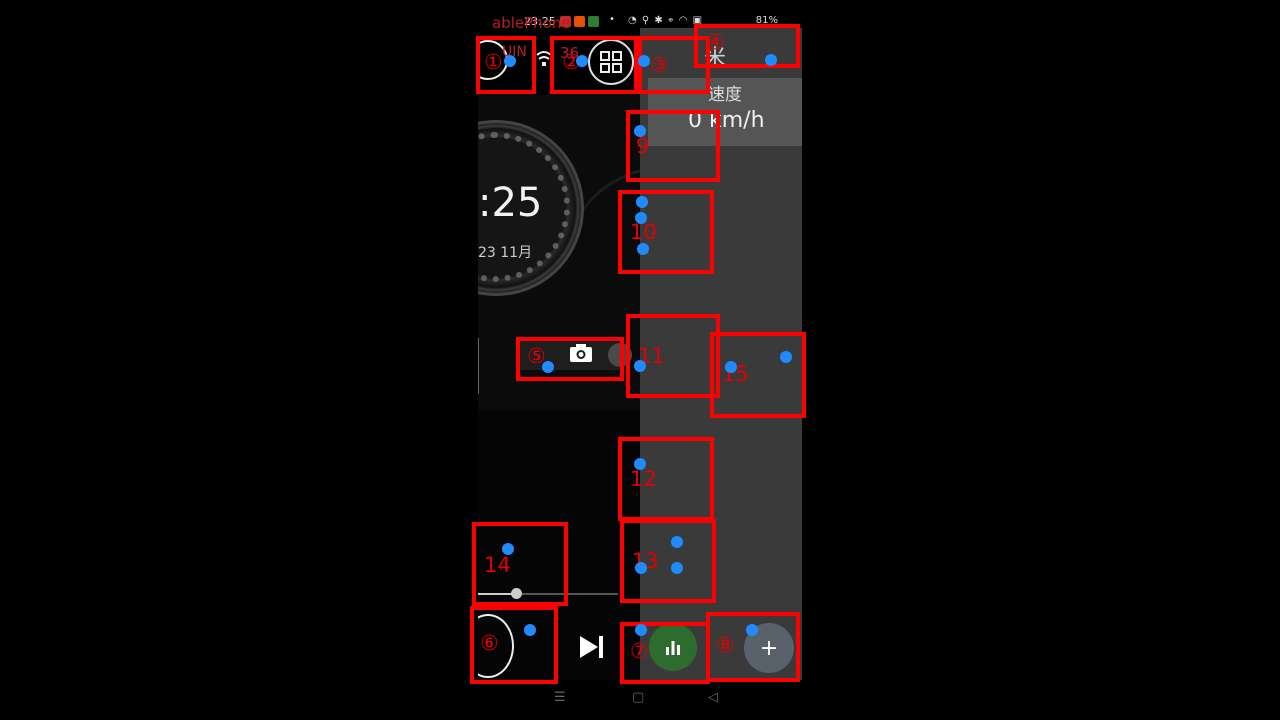 This screenshot has width=1280, height=720. I want to click on menu-nav-icon: ☰, so click(560, 697).